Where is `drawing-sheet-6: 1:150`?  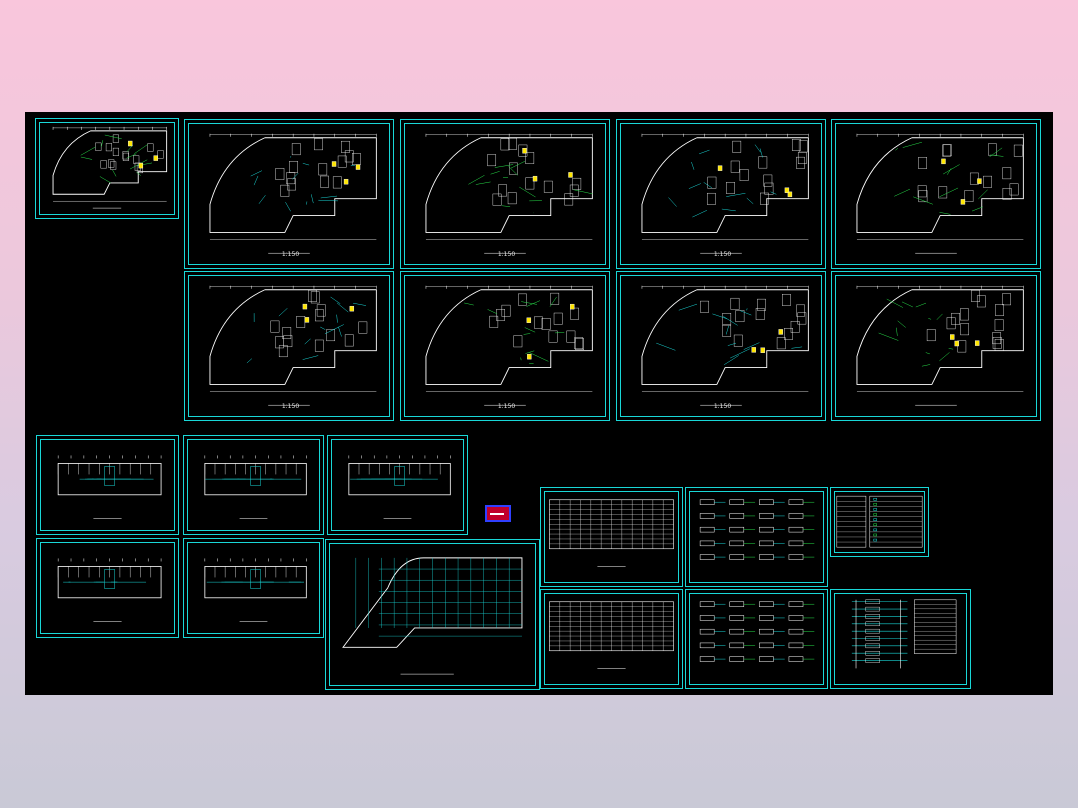
drawing-sheet-6: 1:150 is located at coordinates (289, 346).